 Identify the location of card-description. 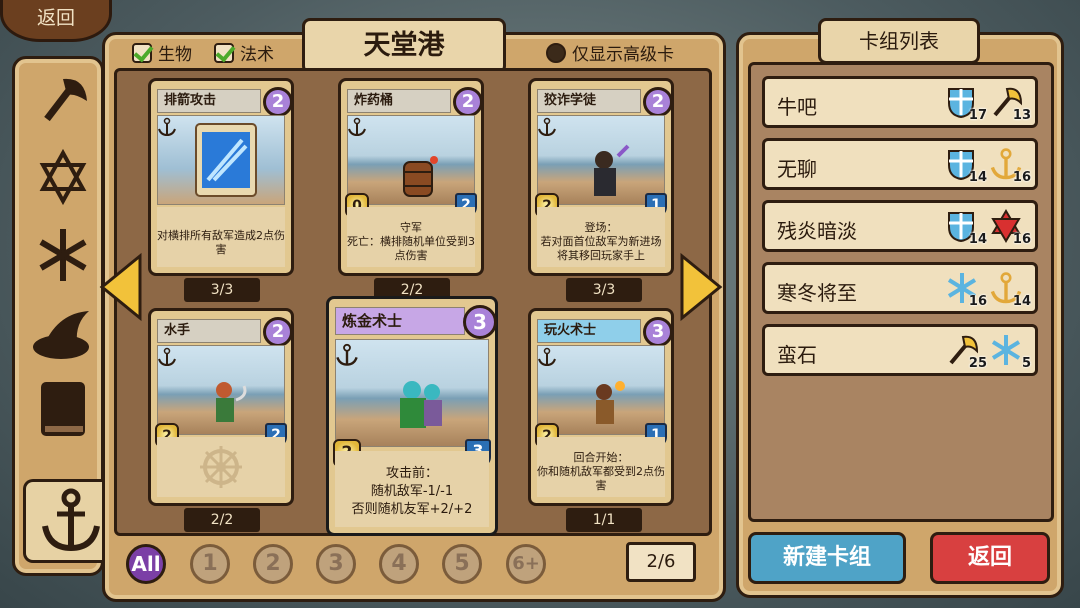
(221, 467).